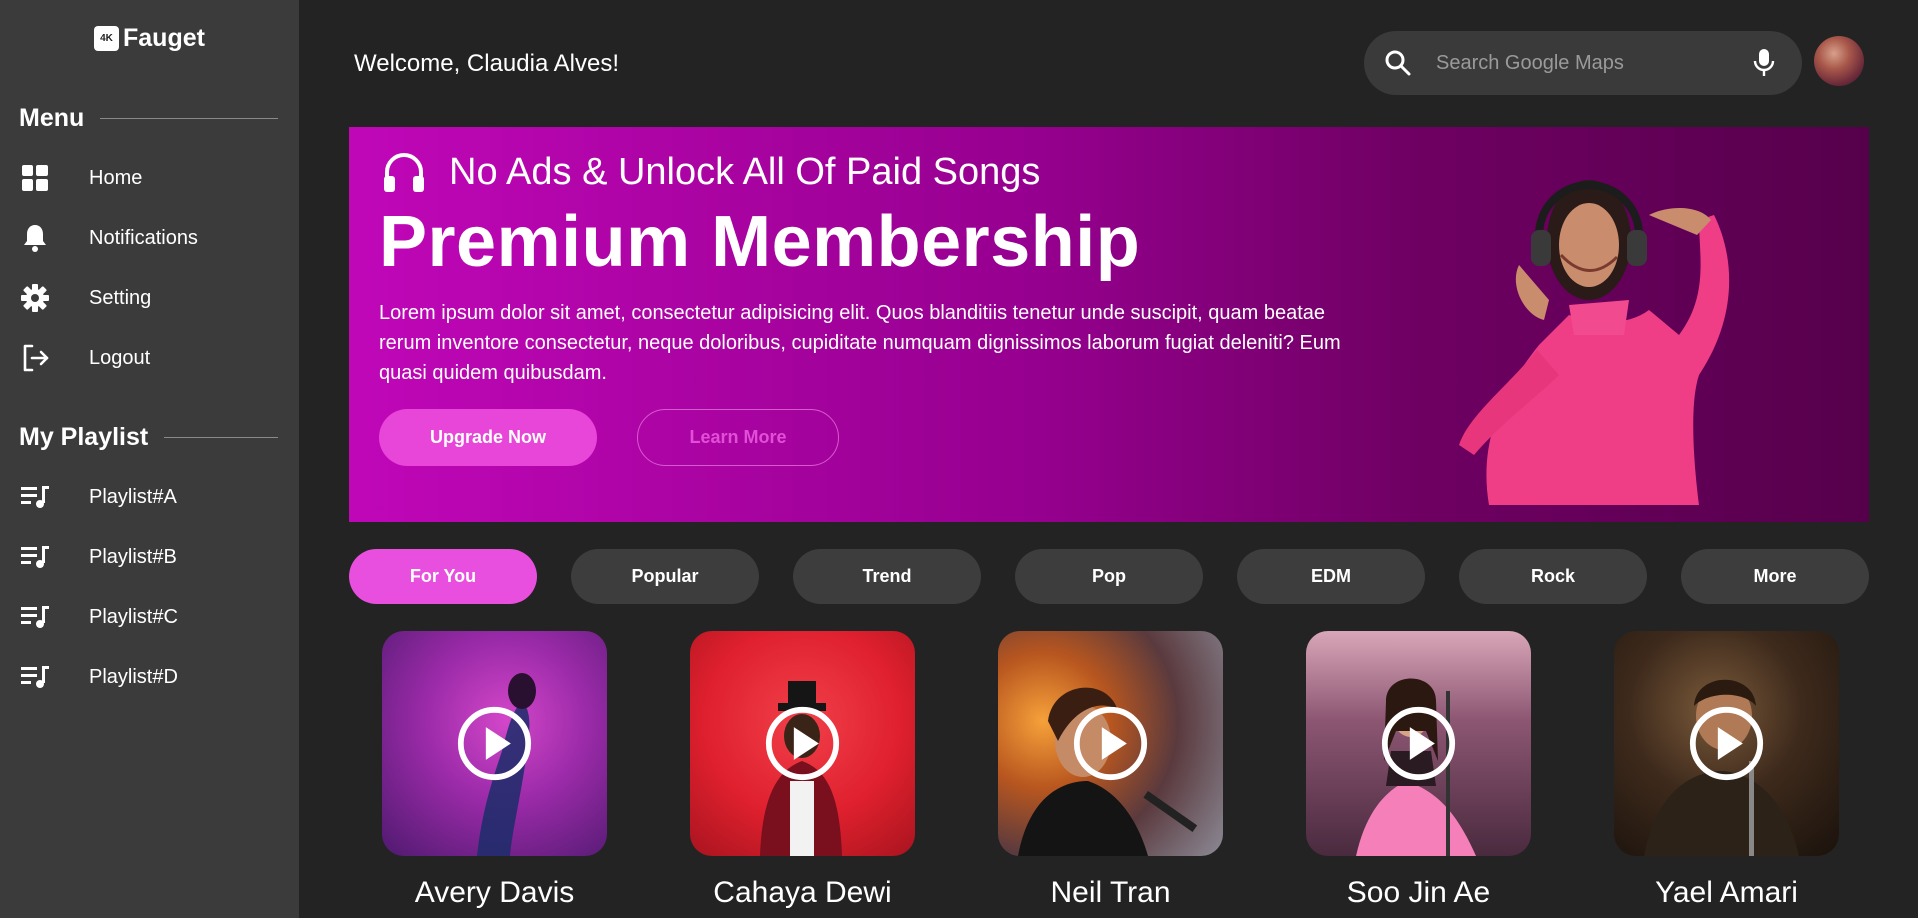  I want to click on artist-name: Soo Jin Ae, so click(1418, 892).